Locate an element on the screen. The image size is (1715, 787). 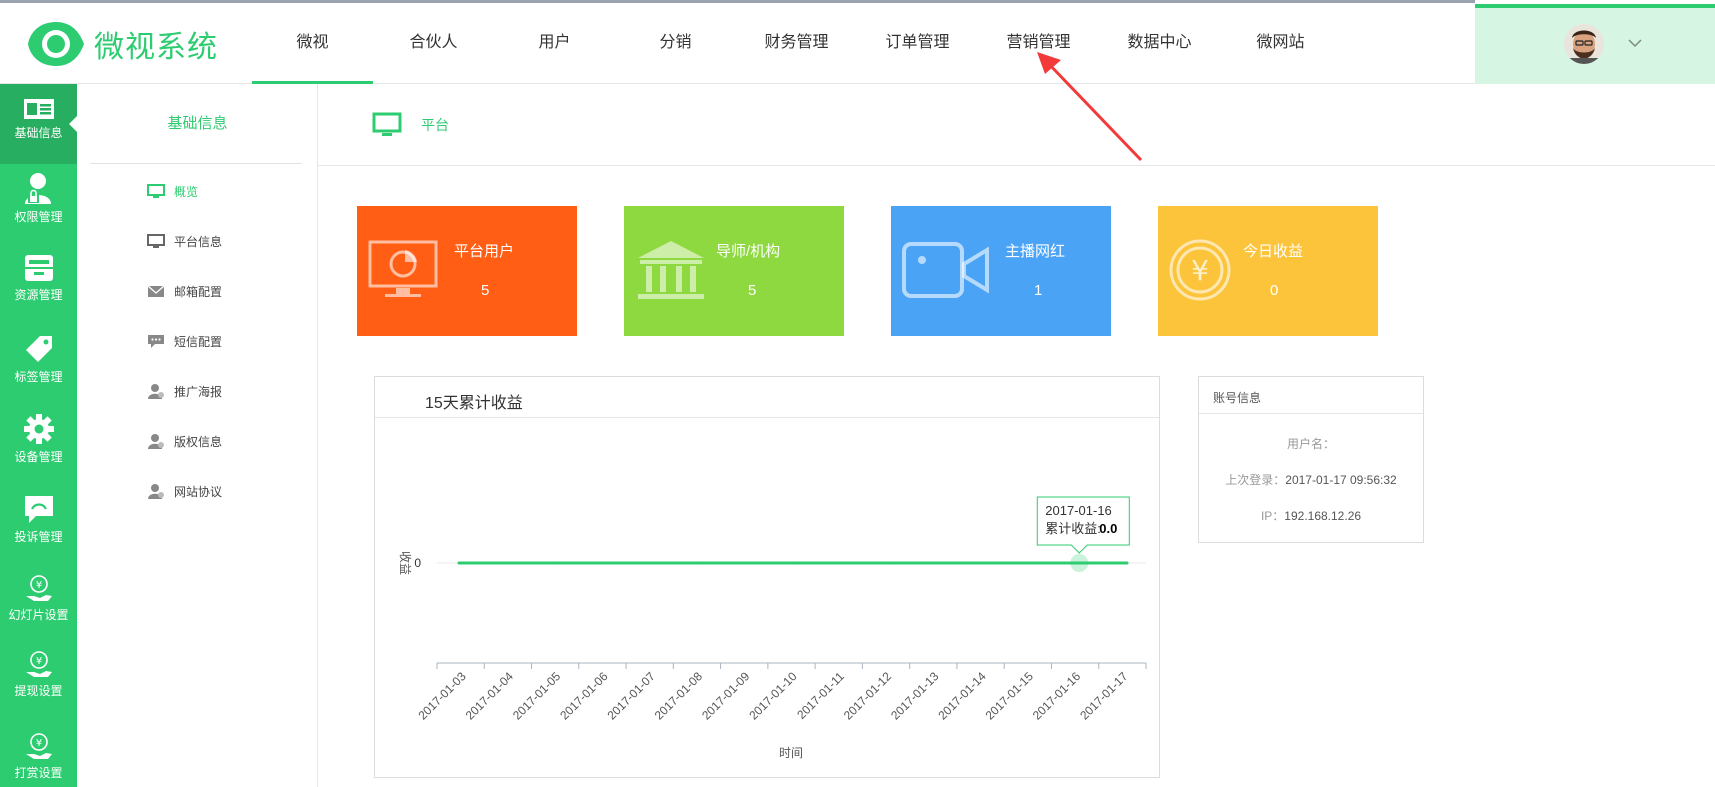
x-tick-label: 2017-01-09 is located at coordinates (726, 696).